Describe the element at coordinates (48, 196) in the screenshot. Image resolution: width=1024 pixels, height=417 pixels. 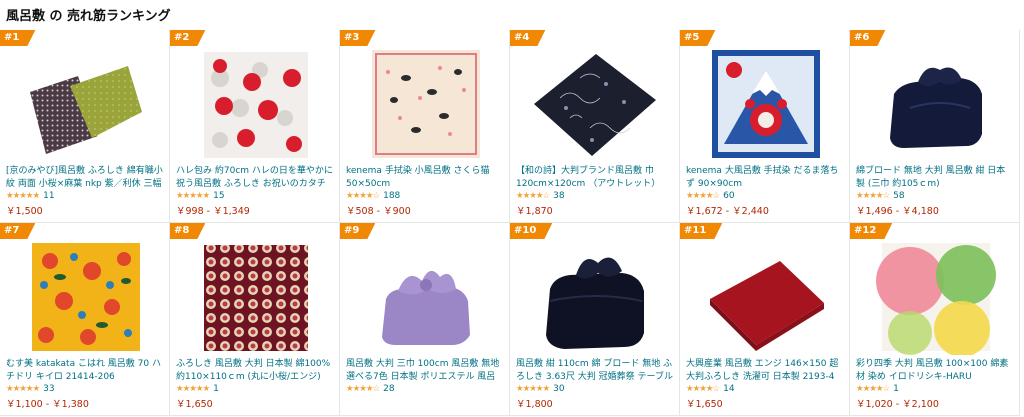
I see `review-count-link: 11` at that location.